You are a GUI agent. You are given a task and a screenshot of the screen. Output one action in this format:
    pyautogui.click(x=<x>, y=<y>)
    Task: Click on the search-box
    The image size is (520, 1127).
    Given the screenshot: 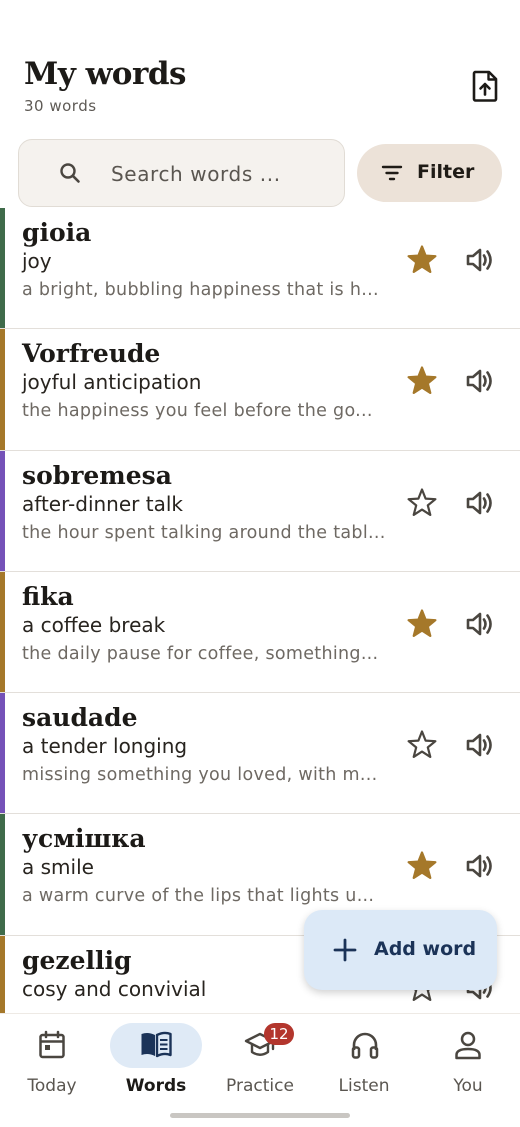 What is the action you would take?
    pyautogui.click(x=181, y=173)
    